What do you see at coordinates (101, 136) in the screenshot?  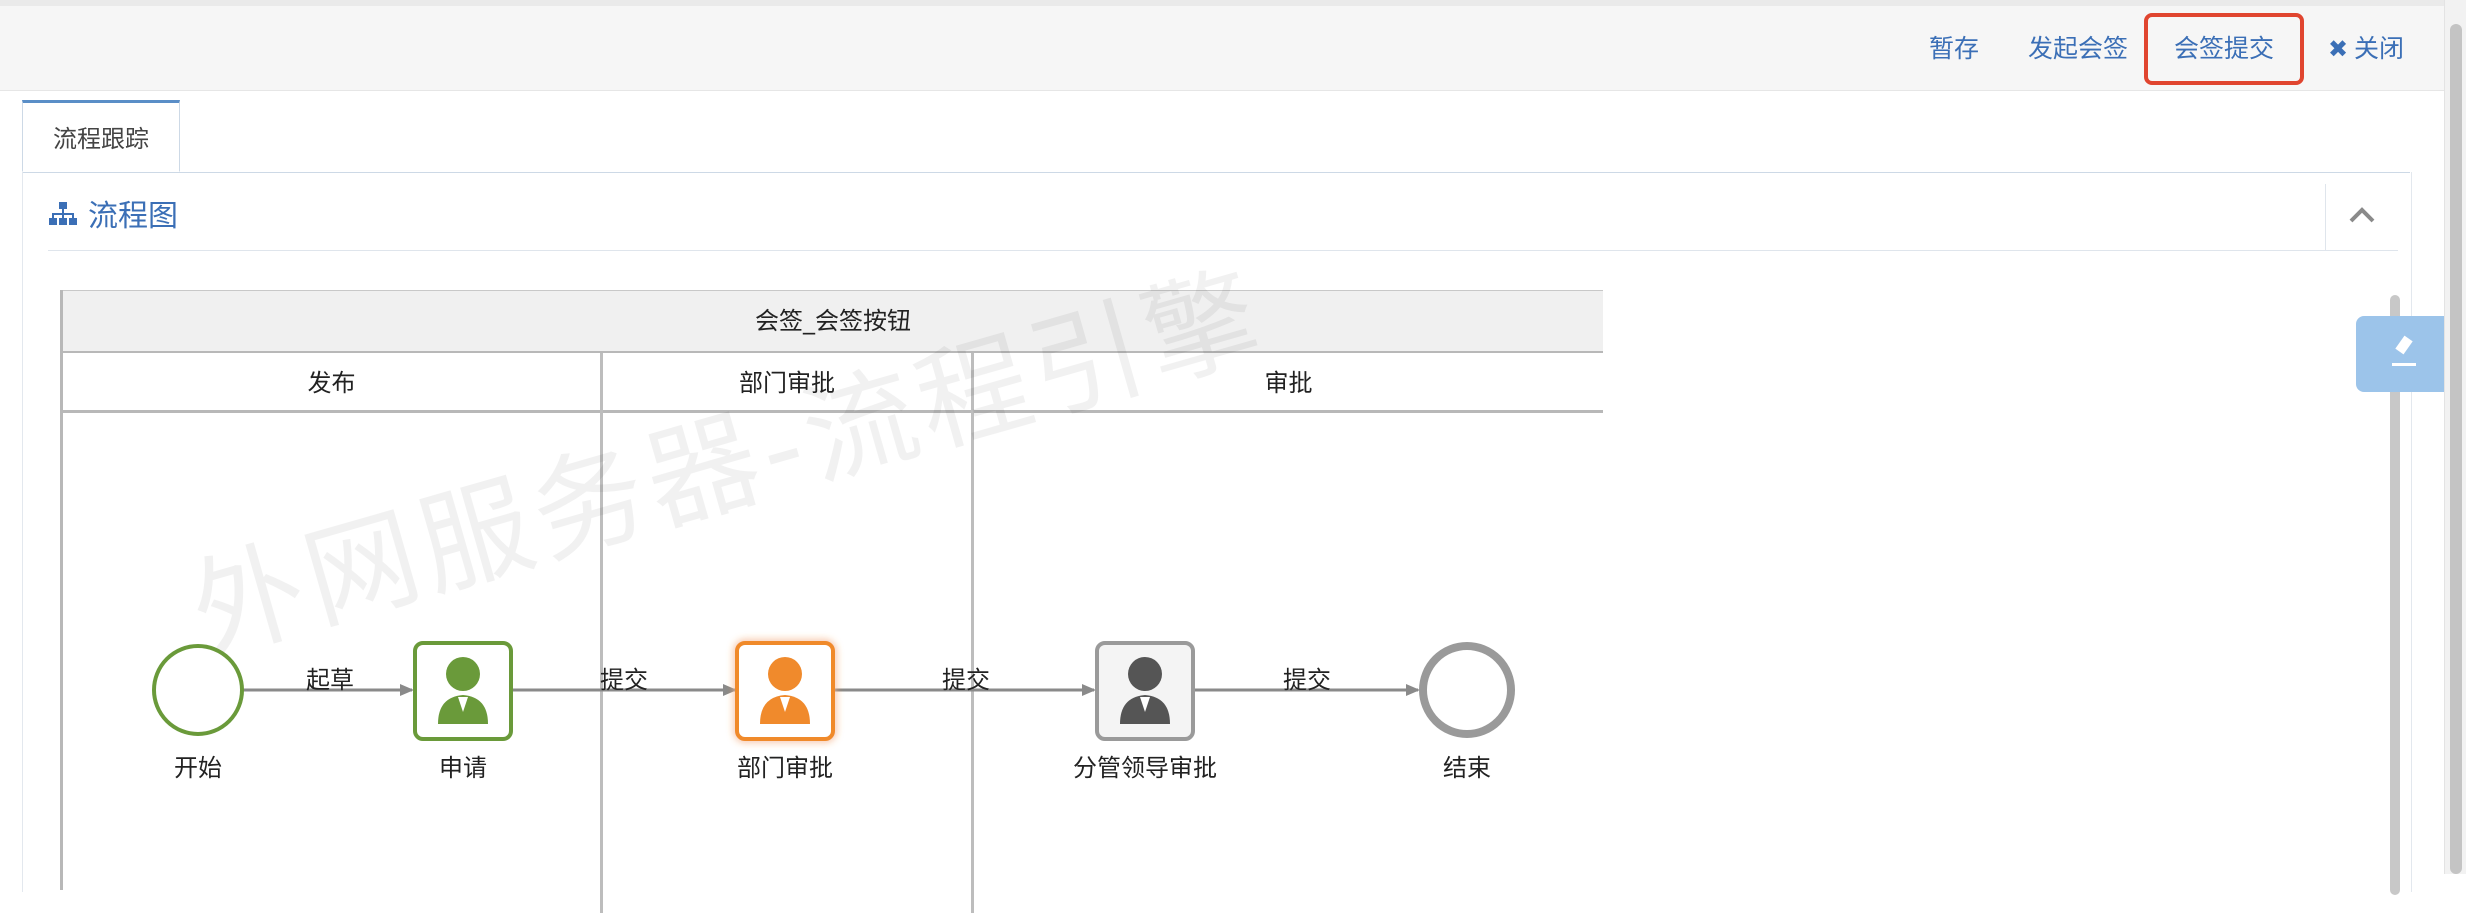 I see `tab-process-tracking: 流程跟踪` at bounding box center [101, 136].